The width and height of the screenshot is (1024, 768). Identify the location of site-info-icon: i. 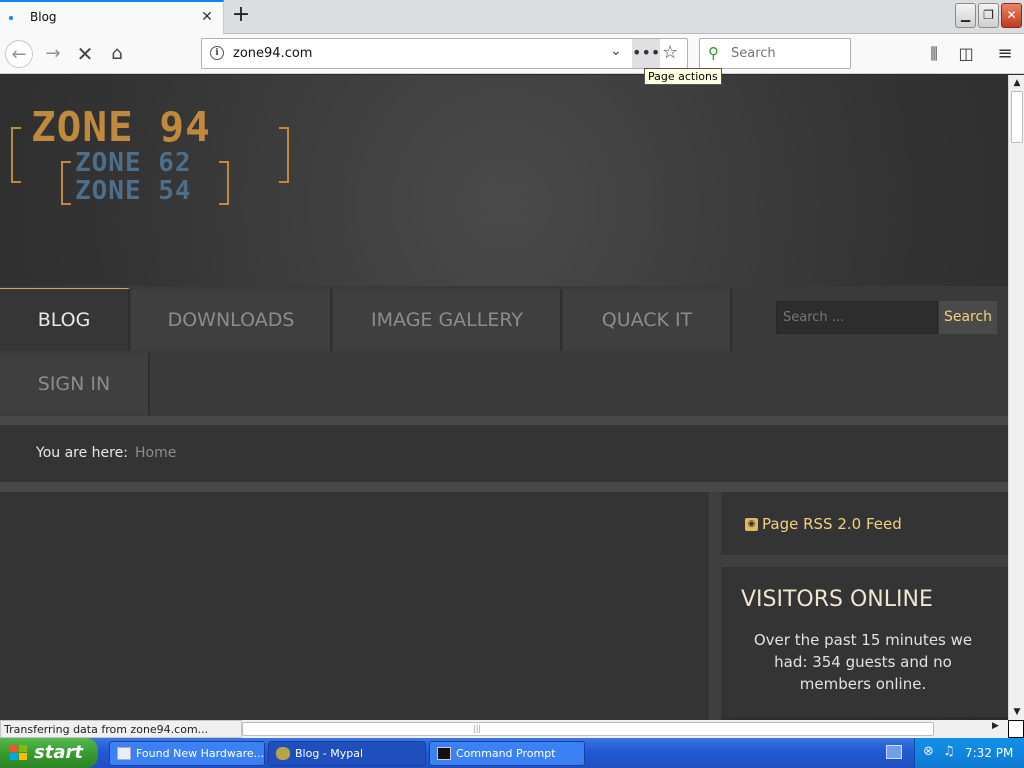
(217, 53).